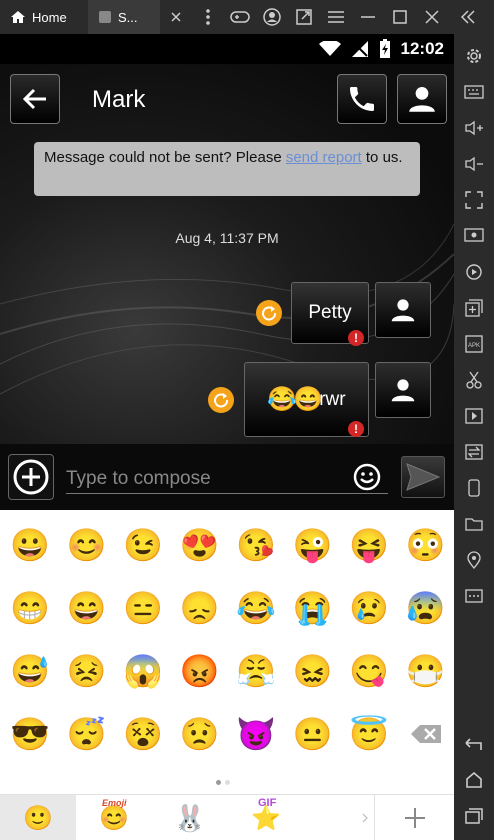 This screenshot has height=840, width=494. What do you see at coordinates (30, 545) in the screenshot?
I see `emoji-key: 😀` at bounding box center [30, 545].